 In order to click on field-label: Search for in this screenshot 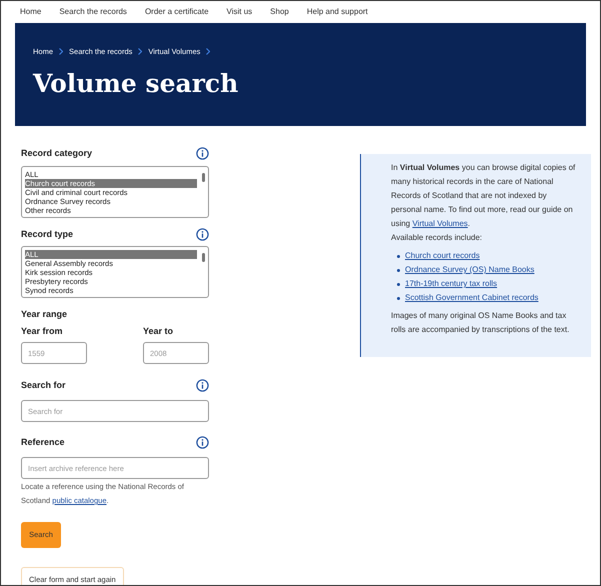, I will do `click(43, 385)`.